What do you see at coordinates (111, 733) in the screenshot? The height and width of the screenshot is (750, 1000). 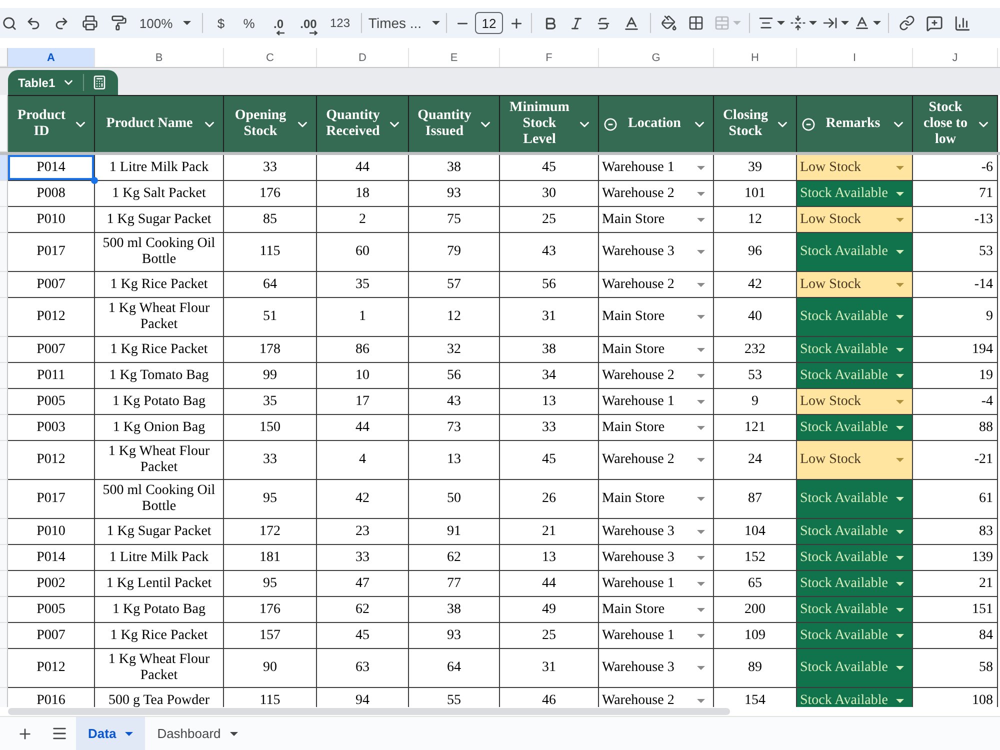 I see `sheet-tab: Data` at bounding box center [111, 733].